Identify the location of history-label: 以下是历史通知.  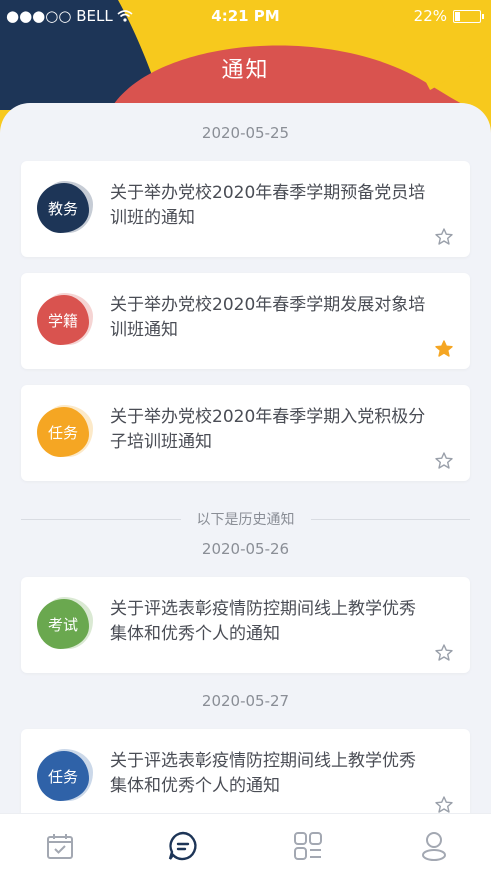
(245, 520).